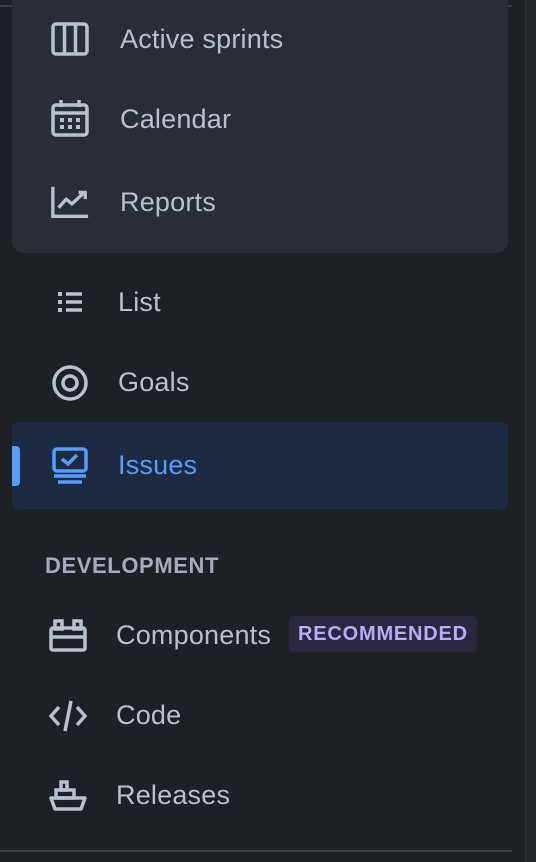 Image resolution: width=536 pixels, height=862 pixels. Describe the element at coordinates (260, 465) in the screenshot. I see `sidebar-item-issues: Issues` at that location.